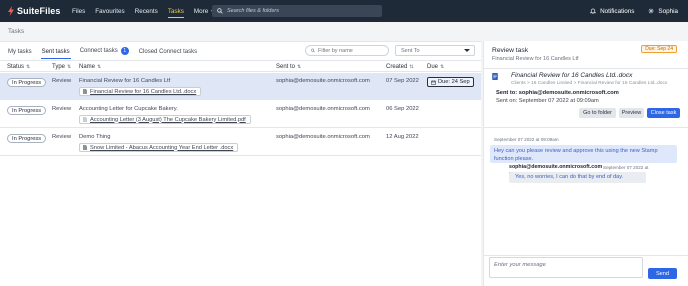 The width and height of the screenshot is (688, 286). What do you see at coordinates (556, 167) in the screenshot?
I see `message-sender: sophia@demosuite.onmicrosoft.com` at bounding box center [556, 167].